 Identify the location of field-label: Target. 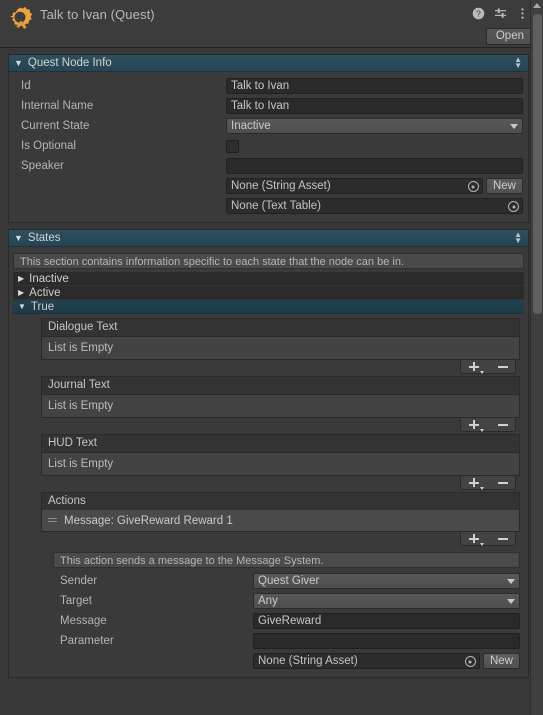
(76, 601).